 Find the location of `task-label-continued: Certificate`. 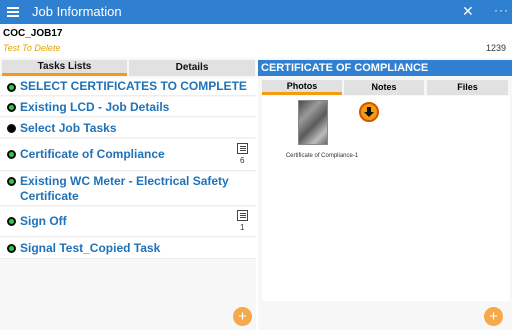

task-label-continued: Certificate is located at coordinates (49, 196).